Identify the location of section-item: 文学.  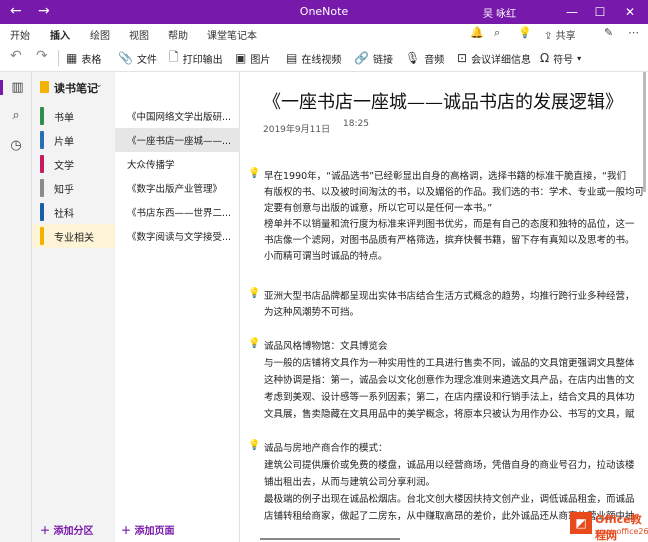
(73, 164).